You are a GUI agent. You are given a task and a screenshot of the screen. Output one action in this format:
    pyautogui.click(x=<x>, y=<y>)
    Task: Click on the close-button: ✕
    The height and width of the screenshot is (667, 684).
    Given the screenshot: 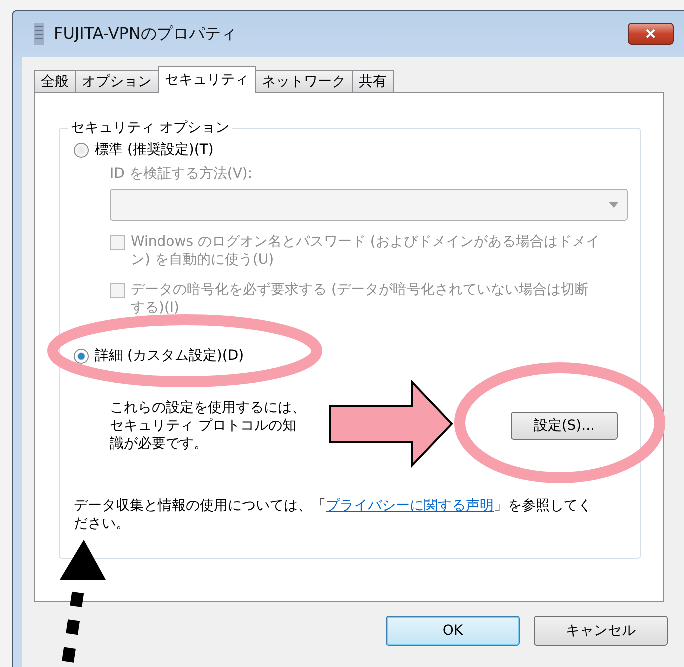 What is the action you would take?
    pyautogui.click(x=651, y=34)
    